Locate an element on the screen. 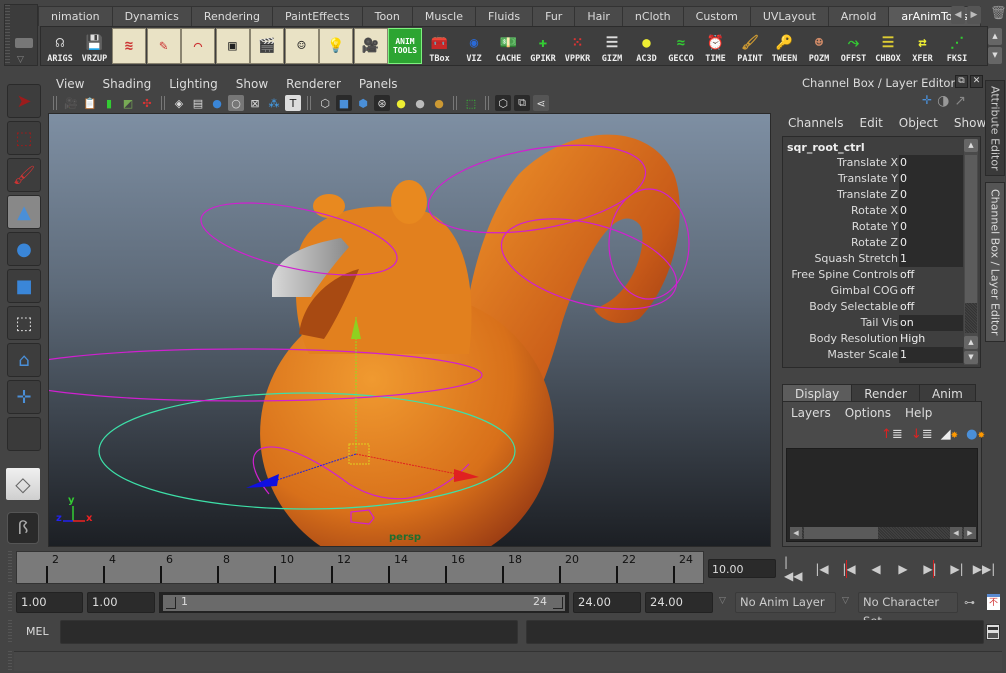 The height and width of the screenshot is (673, 1006). shelf-button-ac3d: ● AC3D is located at coordinates (647, 46).